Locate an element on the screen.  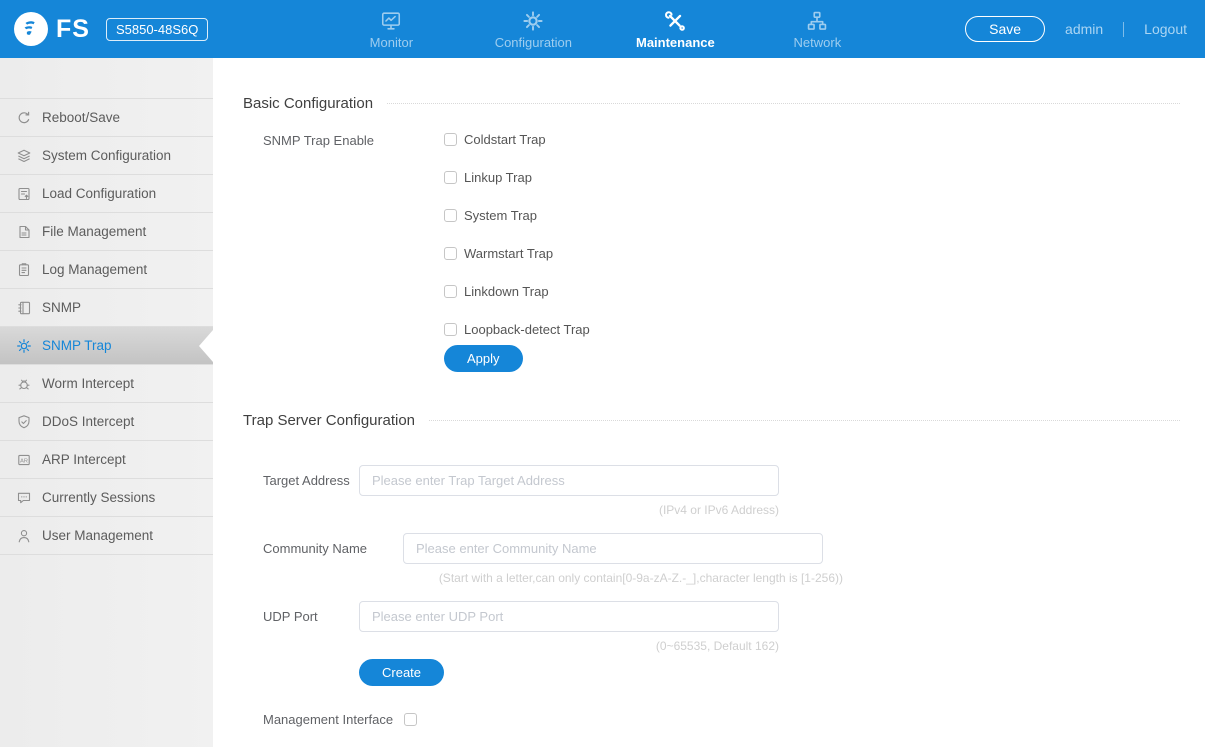
fs-logo-icon is located at coordinates (31, 29).